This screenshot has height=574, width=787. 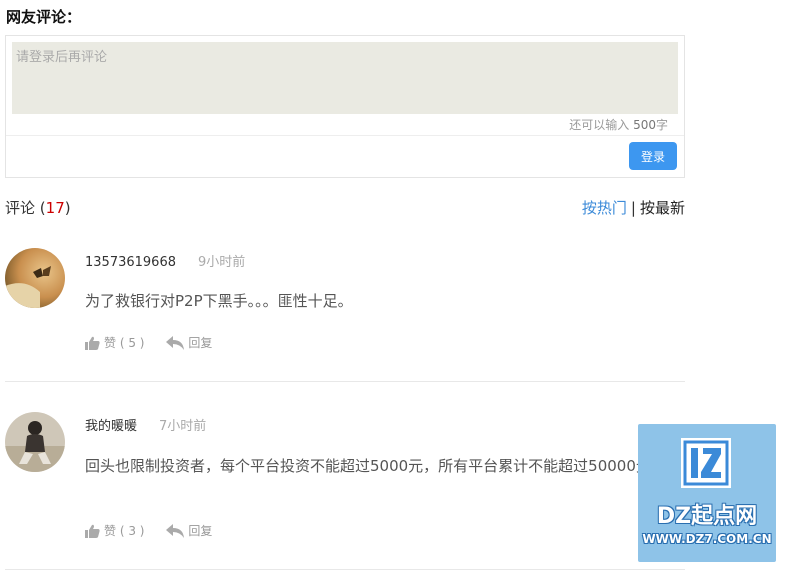 I want to click on comments-count-wrap: (17), so click(x=55, y=208).